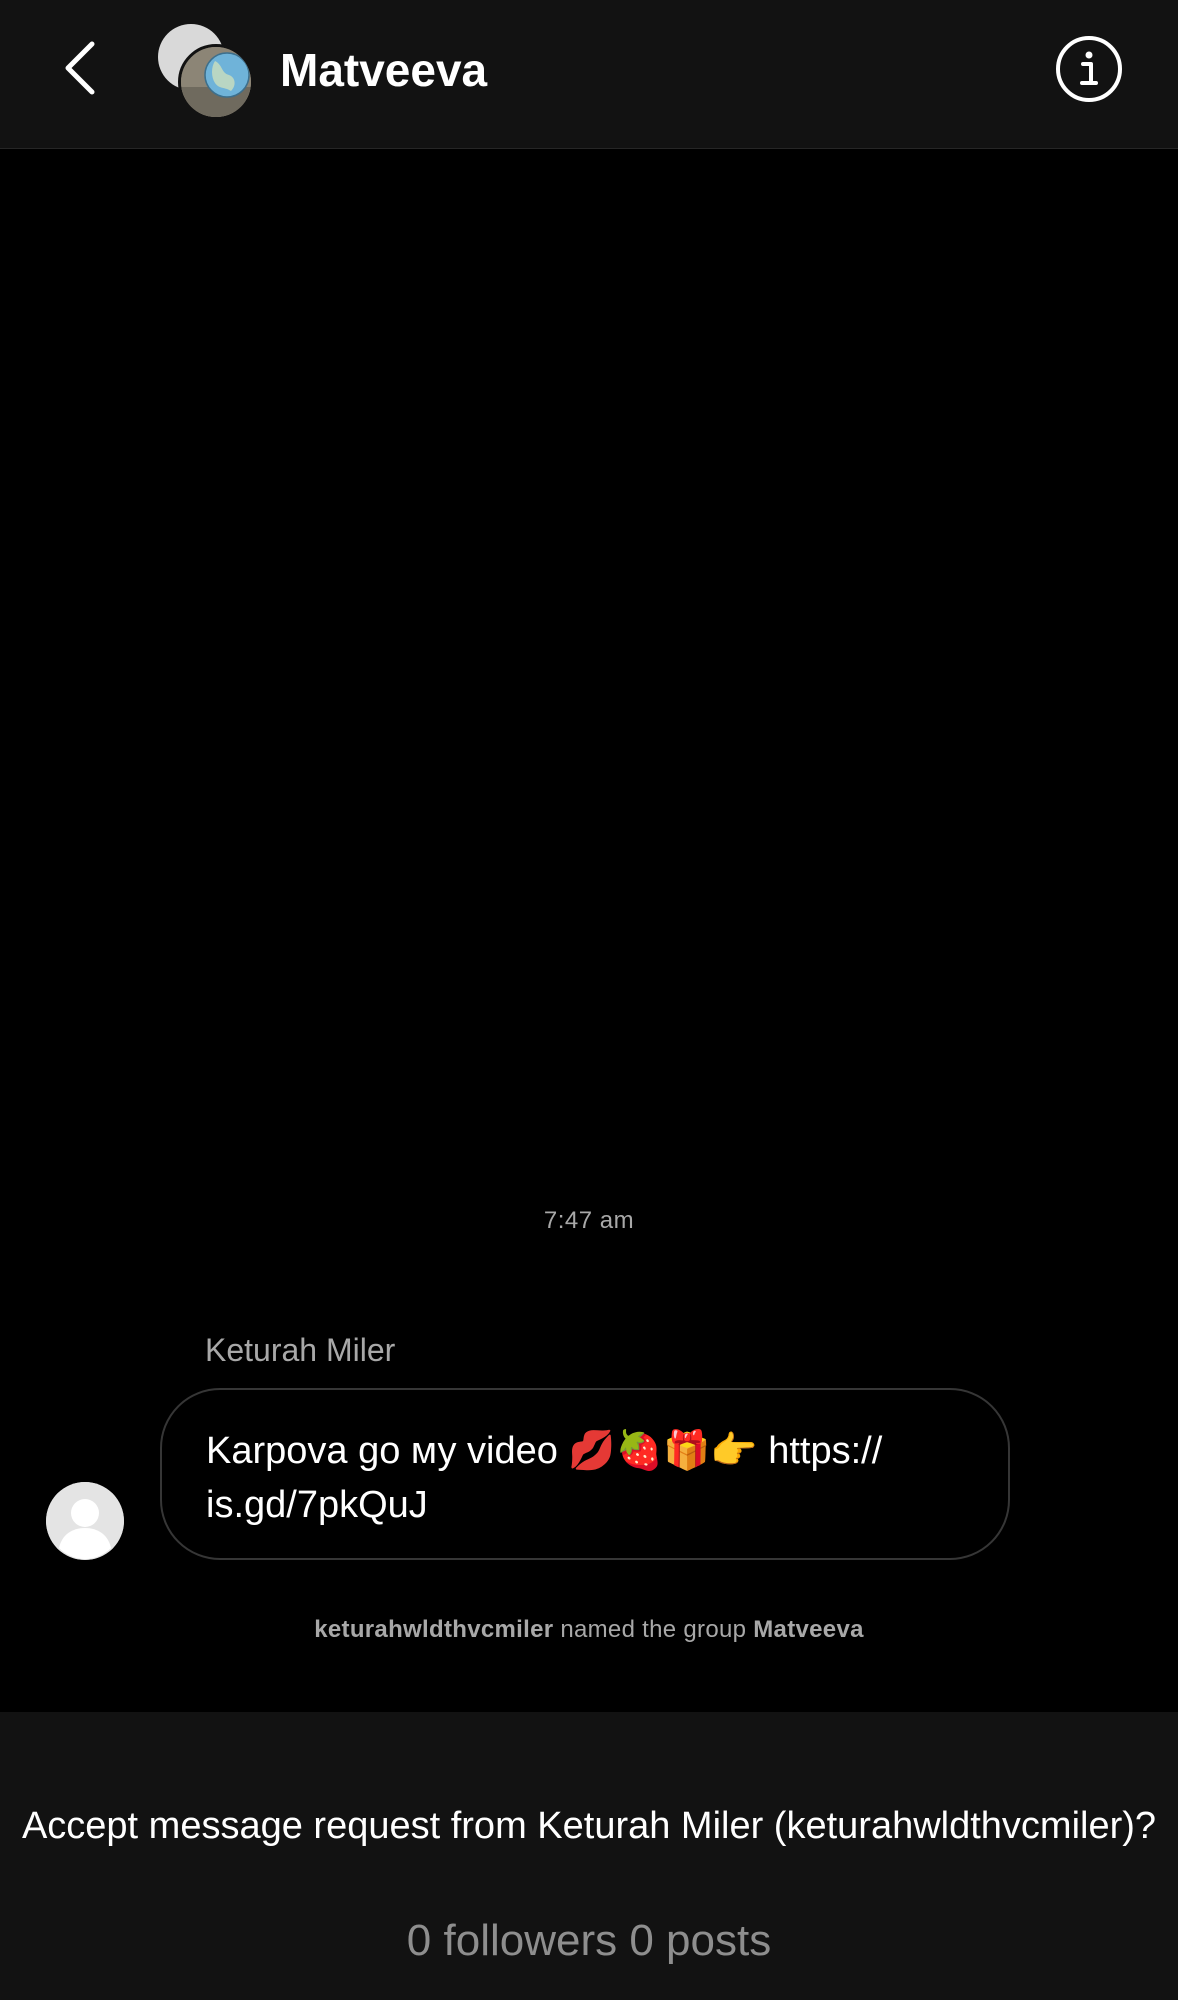  What do you see at coordinates (808, 1629) in the screenshot?
I see `system-group-name: Matveeva` at bounding box center [808, 1629].